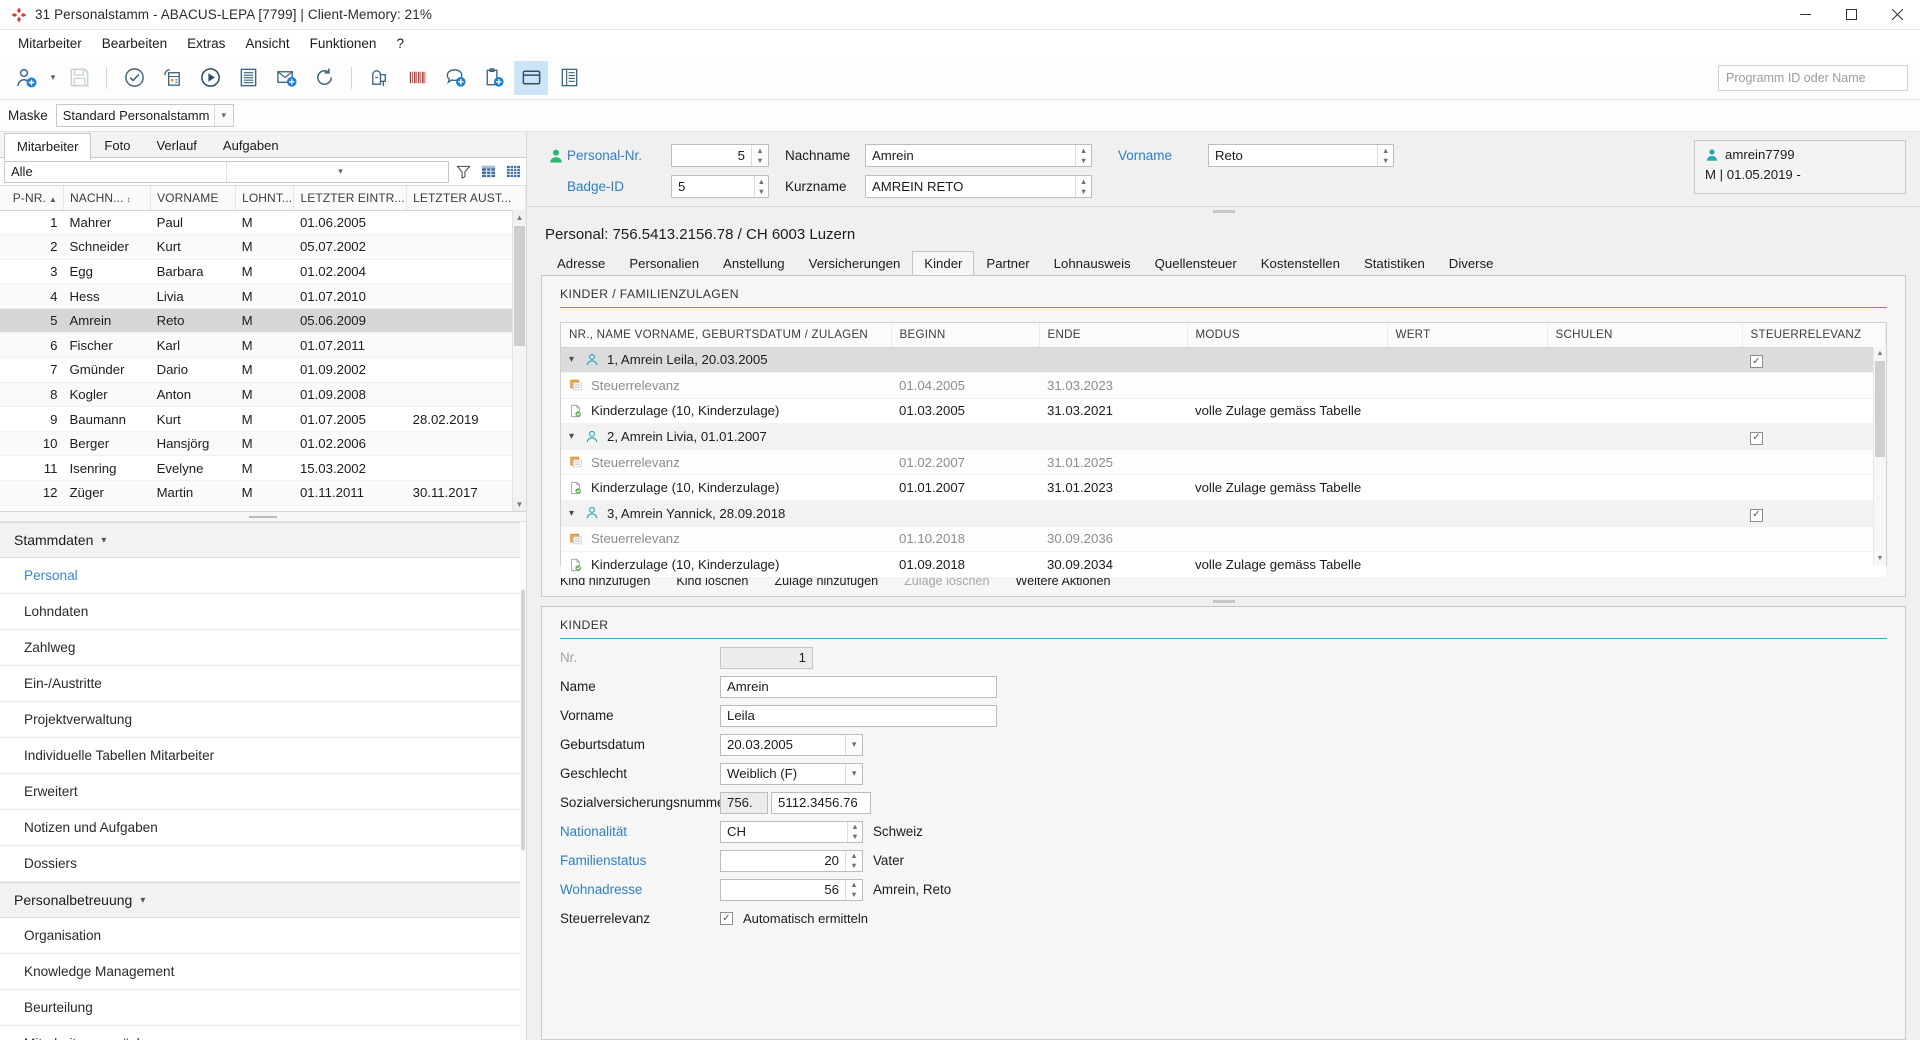 The image size is (1920, 1040). Describe the element at coordinates (263, 223) in the screenshot. I see `table-row: 1 Mahrer Paul M 01.06.2005` at that location.